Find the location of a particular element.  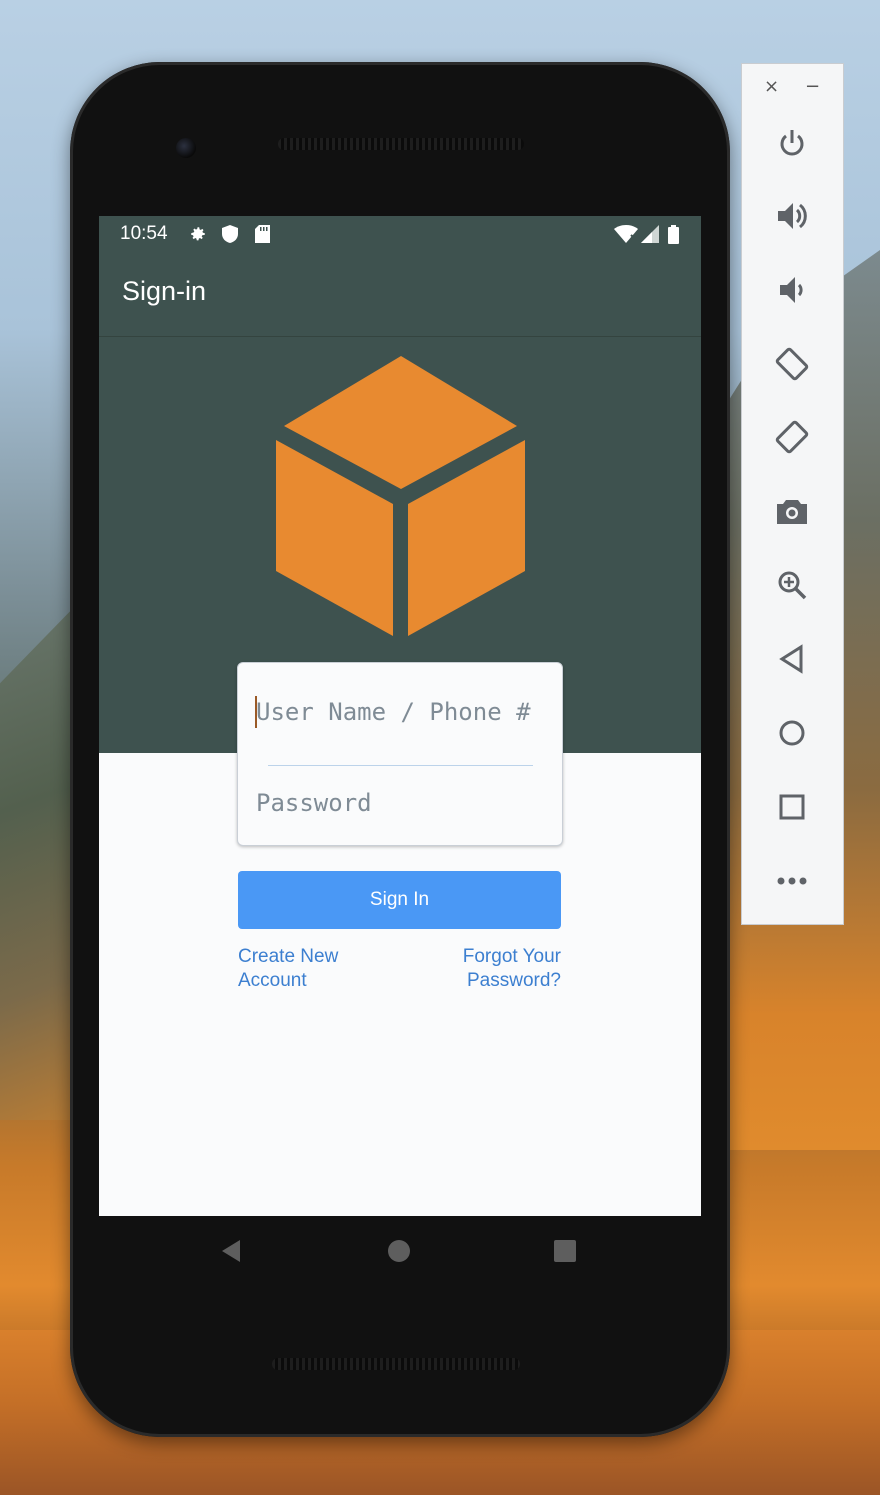

recents-icon is located at coordinates (565, 1251).